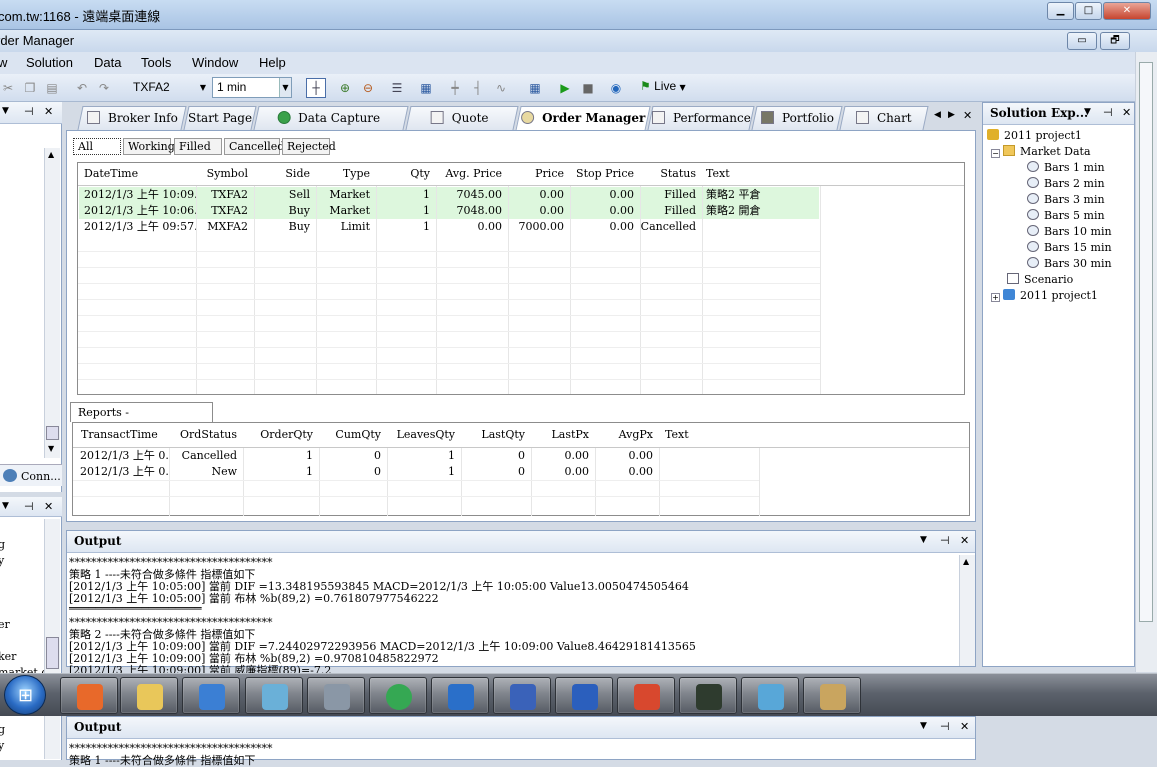 The height and width of the screenshot is (767, 1157). I want to click on tree-node-bars: Bars 2 min, so click(1066, 184).